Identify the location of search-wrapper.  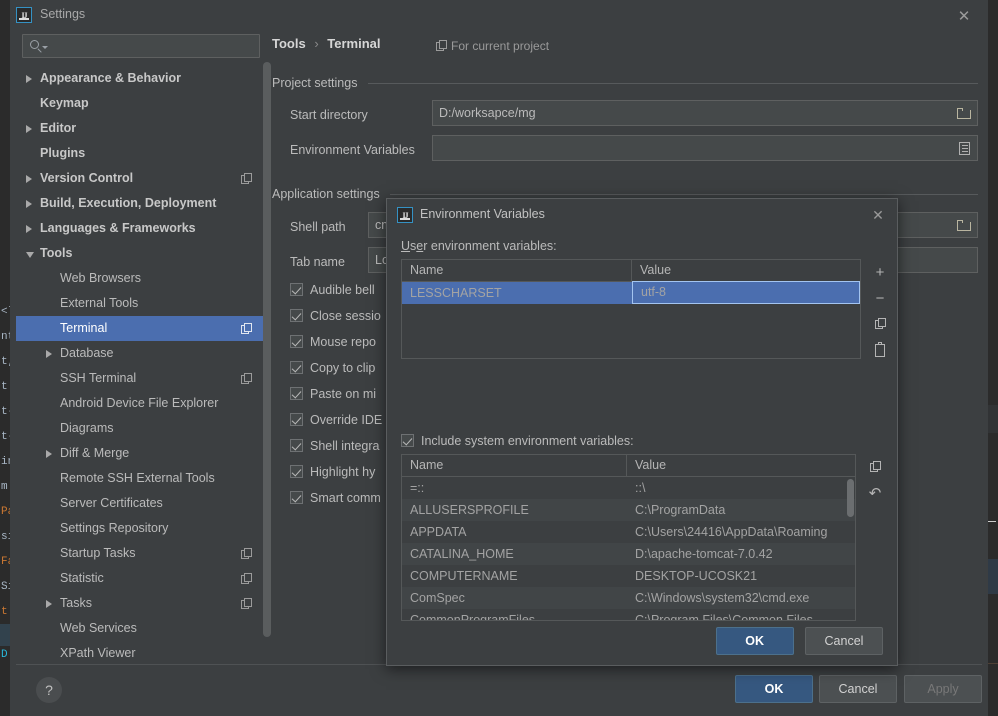
(141, 47).